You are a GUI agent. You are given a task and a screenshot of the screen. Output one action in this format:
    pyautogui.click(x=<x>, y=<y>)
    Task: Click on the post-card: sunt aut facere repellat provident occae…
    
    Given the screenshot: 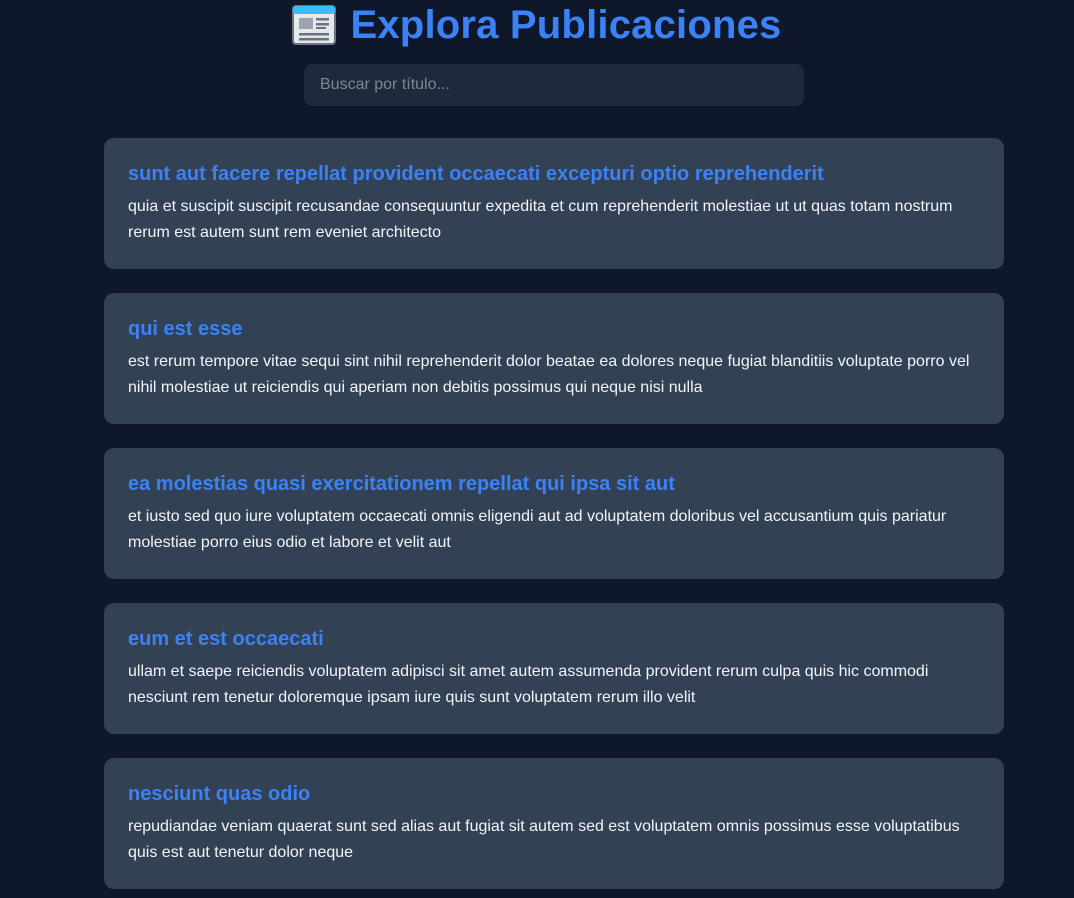 What is the action you would take?
    pyautogui.click(x=554, y=203)
    